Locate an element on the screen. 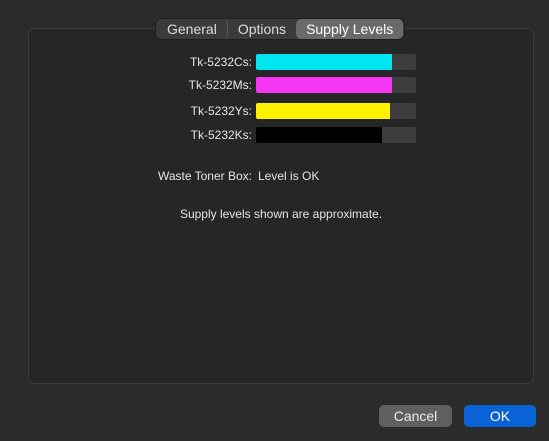  waste-toner-row: Waste Toner Box: Level is OK is located at coordinates (274, 176).